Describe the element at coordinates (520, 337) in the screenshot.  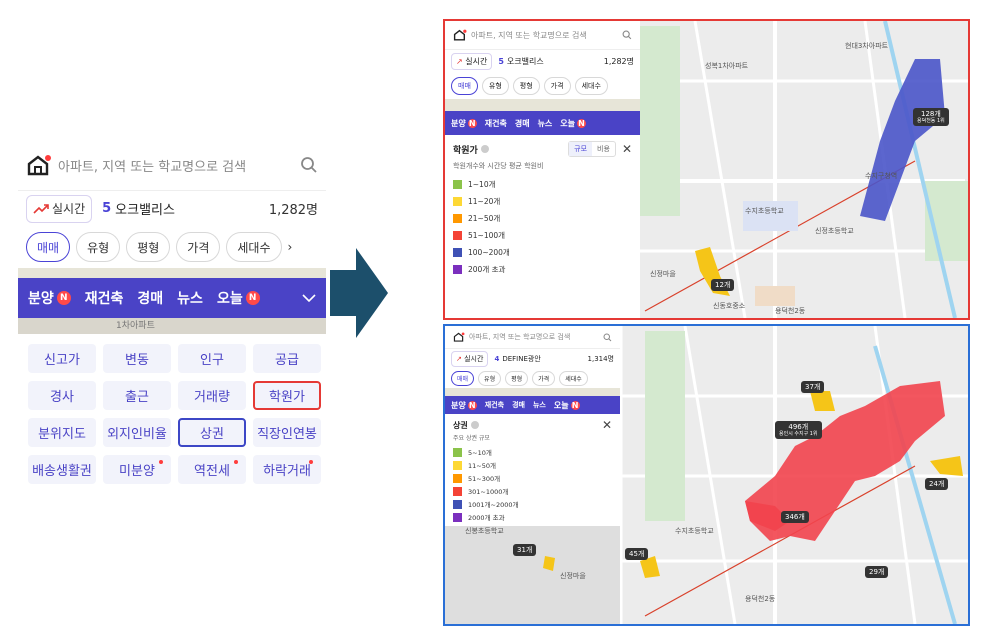
I see `bot-search-placeholder: 아파트, 지역 또는 학교명으로 검색` at that location.